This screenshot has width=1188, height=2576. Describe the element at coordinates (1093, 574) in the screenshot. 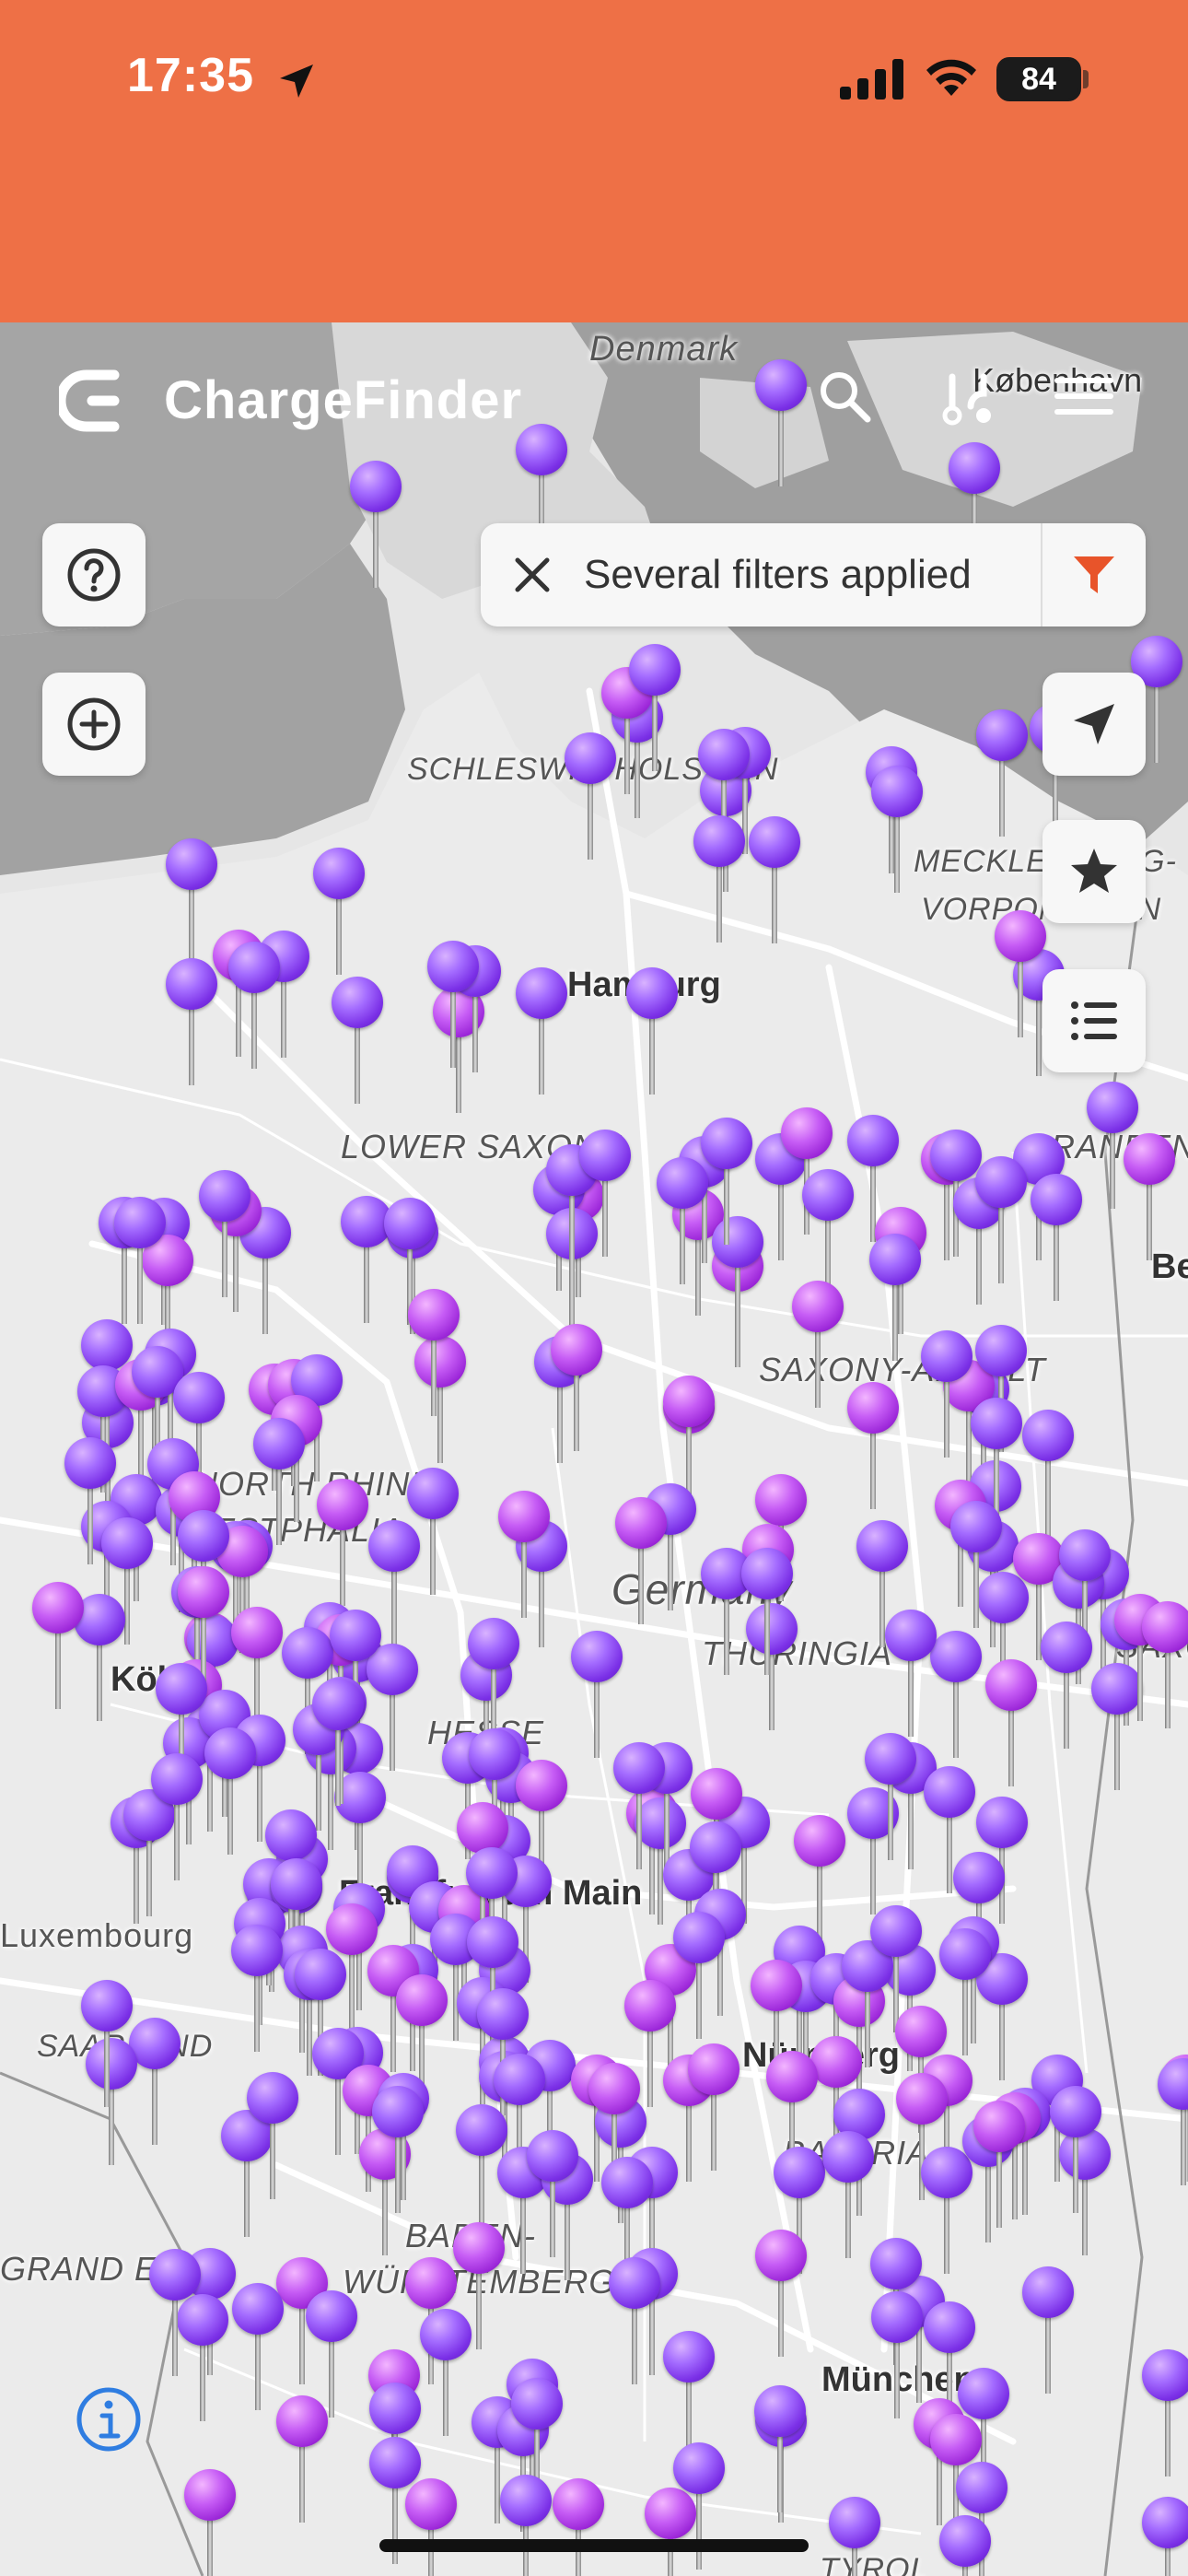

I see `filter-button` at that location.